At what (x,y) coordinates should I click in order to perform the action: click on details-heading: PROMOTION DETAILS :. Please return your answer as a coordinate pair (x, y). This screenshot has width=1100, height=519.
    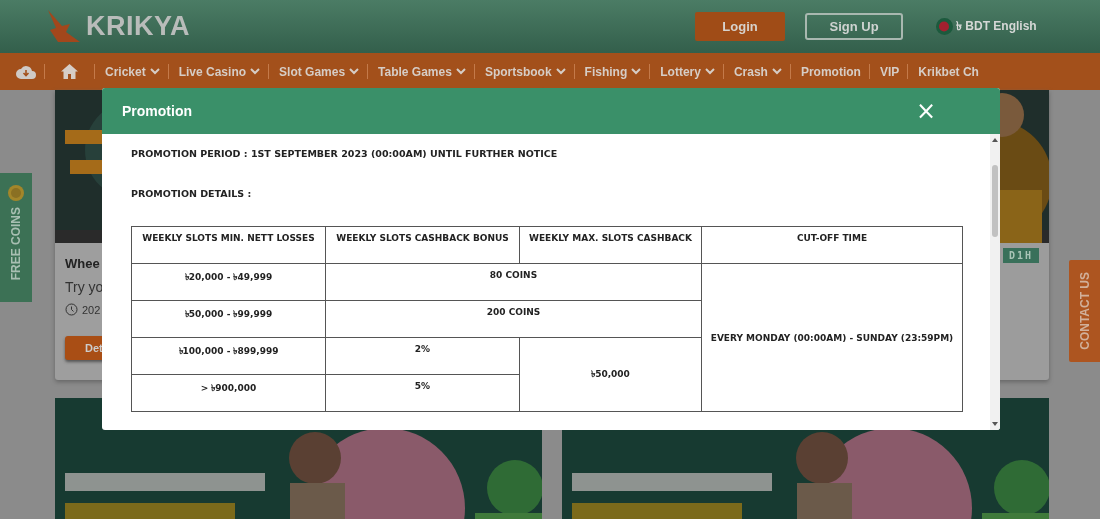
    Looking at the image, I should click on (192, 193).